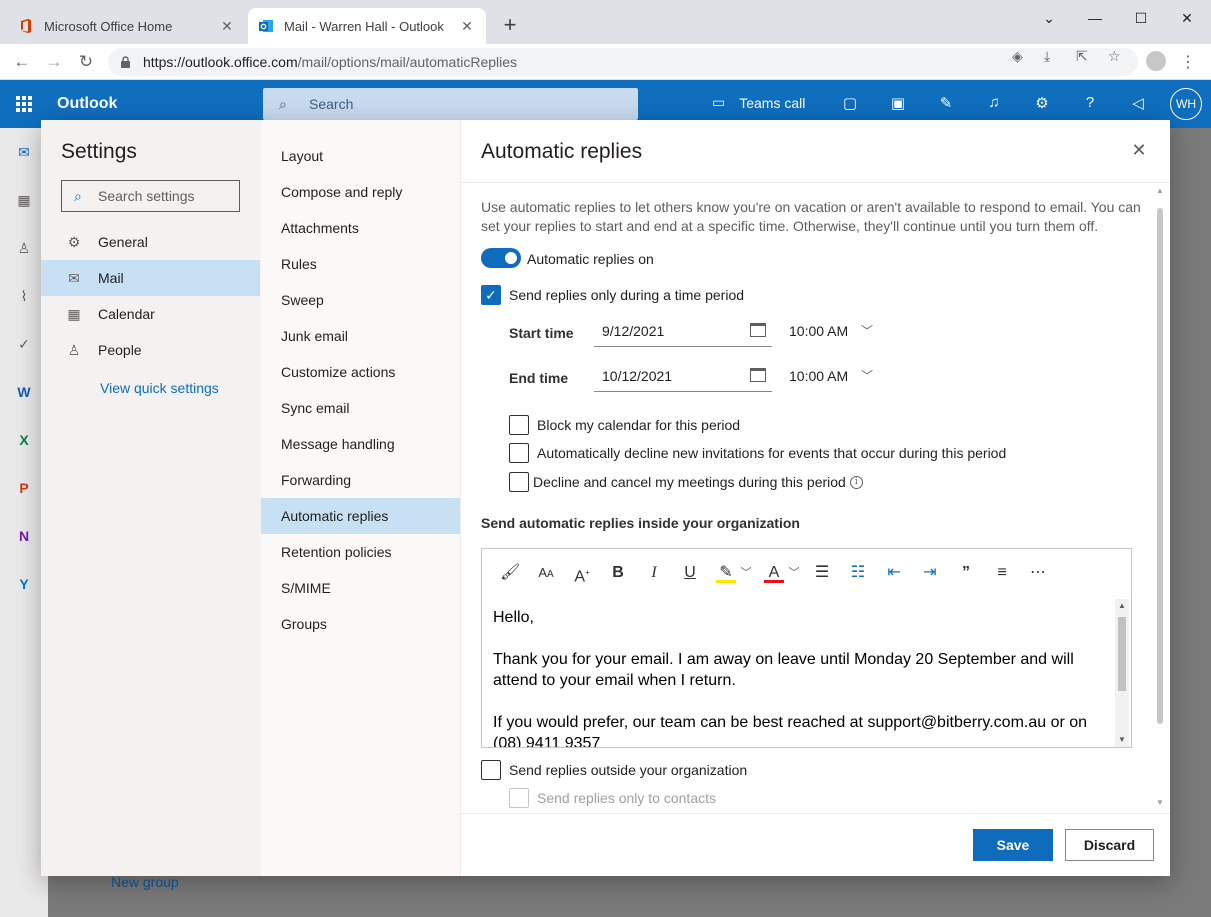 The width and height of the screenshot is (1211, 917). Describe the element at coordinates (360, 516) in the screenshot. I see `nav-automatic-replies: Automatic replies` at that location.